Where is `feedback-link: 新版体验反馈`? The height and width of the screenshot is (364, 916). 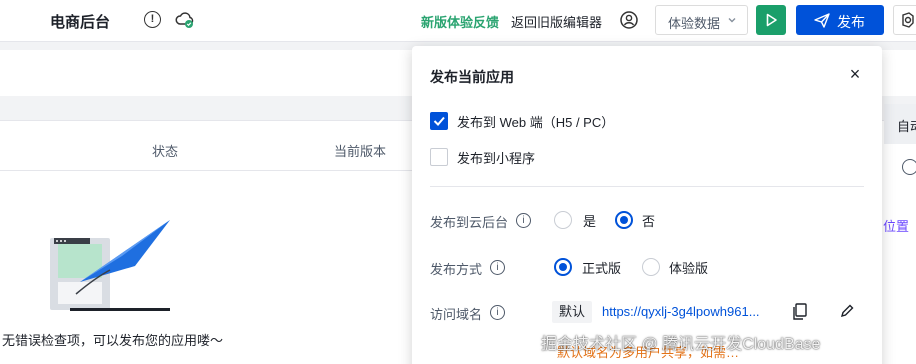 feedback-link: 新版体验反馈 is located at coordinates (460, 21).